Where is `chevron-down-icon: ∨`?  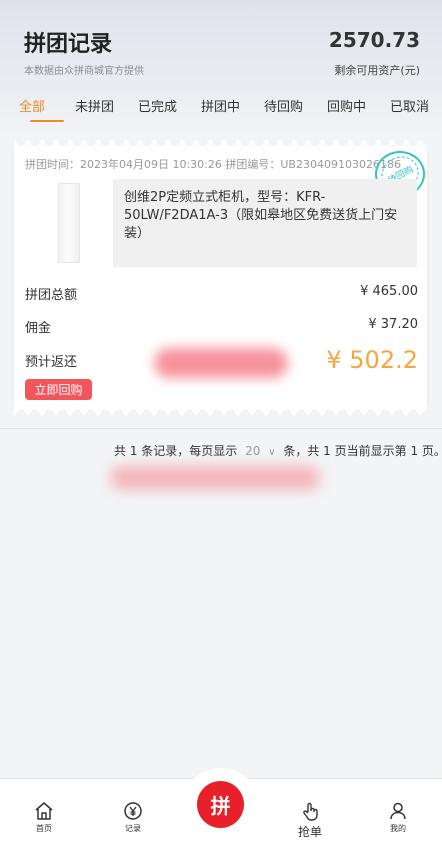
chevron-down-icon: ∨ is located at coordinates (271, 452).